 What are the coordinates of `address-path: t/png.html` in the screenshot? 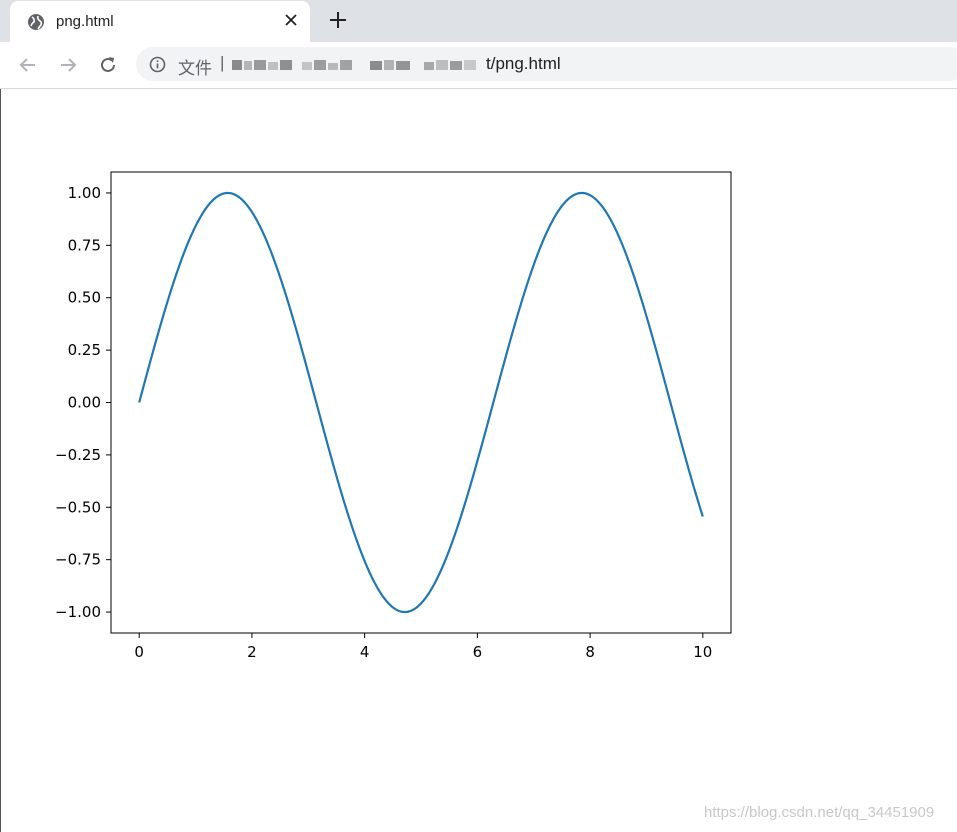 It's located at (523, 63).